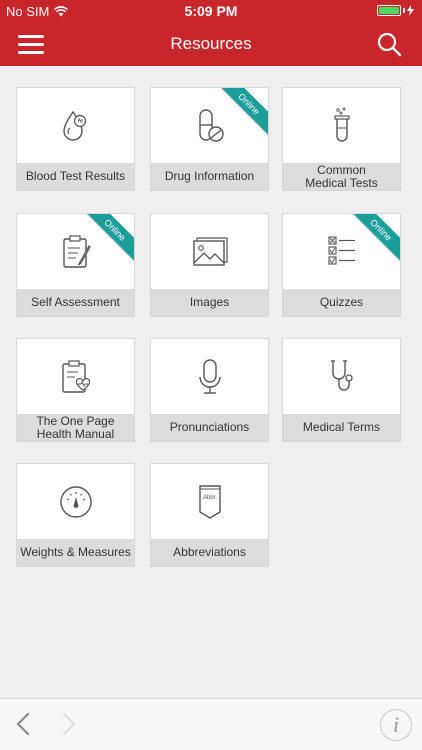 This screenshot has width=422, height=750. Describe the element at coordinates (209, 302) in the screenshot. I see `tile-label: Images` at that location.